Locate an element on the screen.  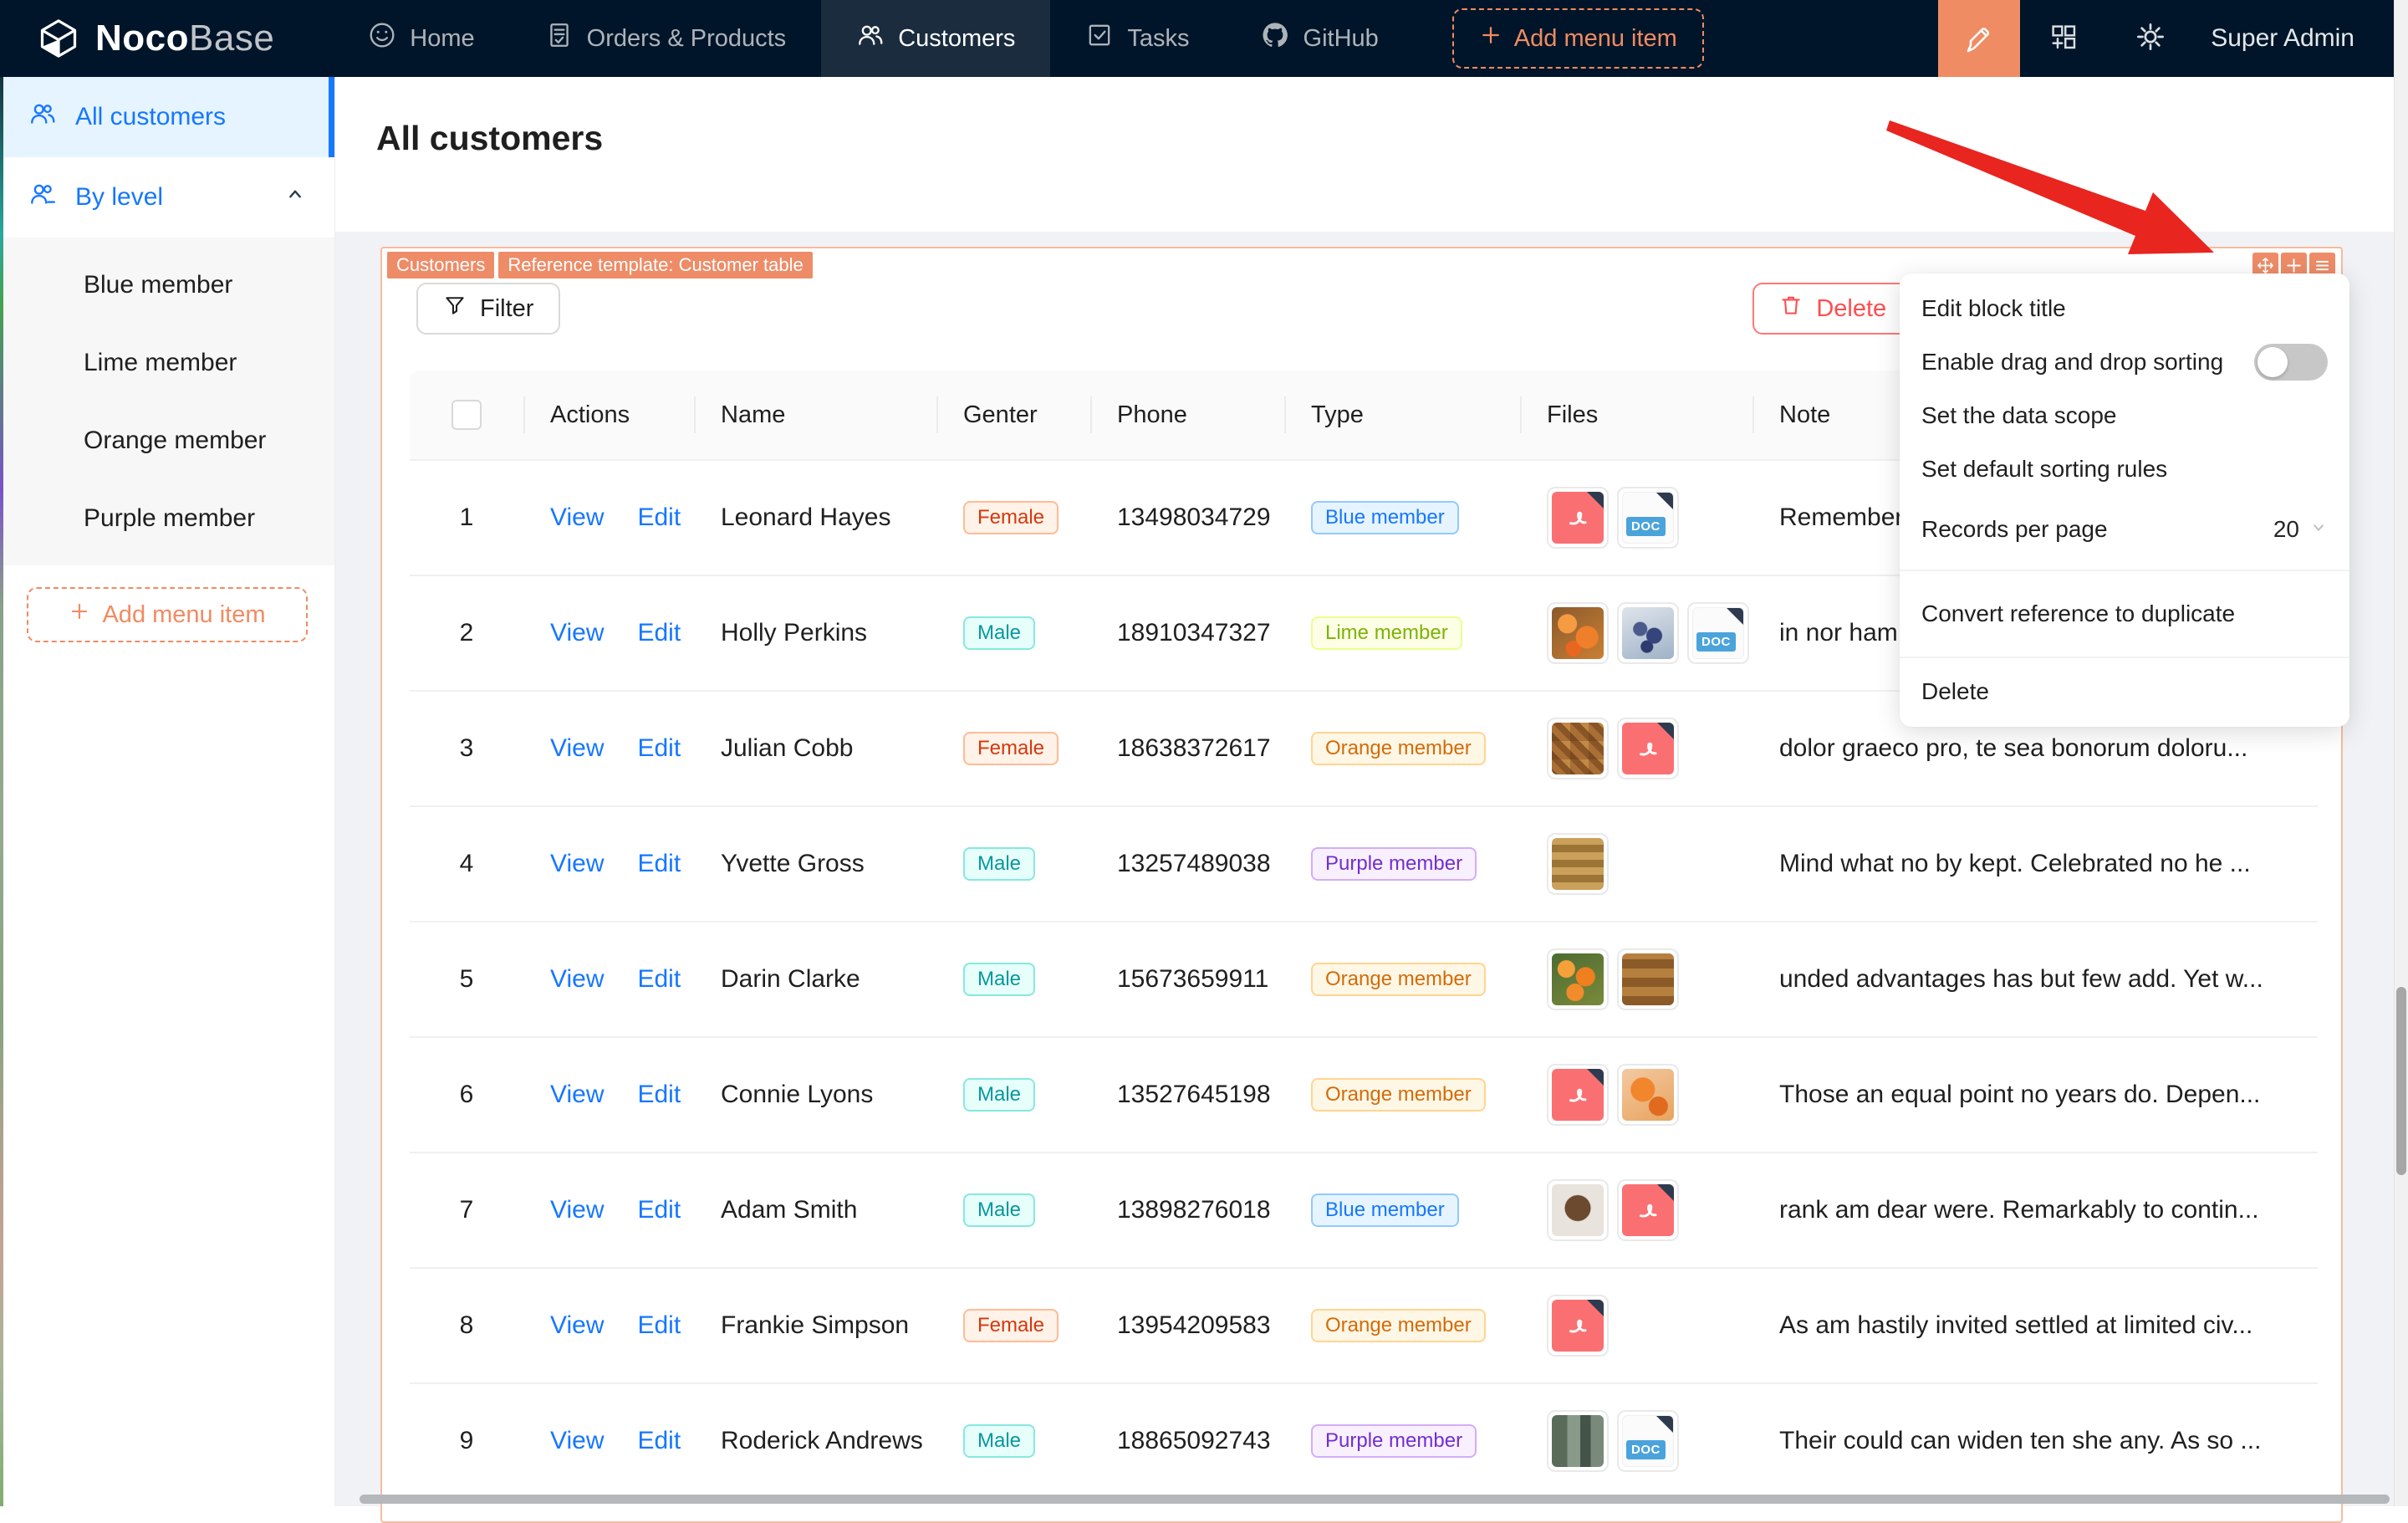
settings-button is located at coordinates (2150, 38).